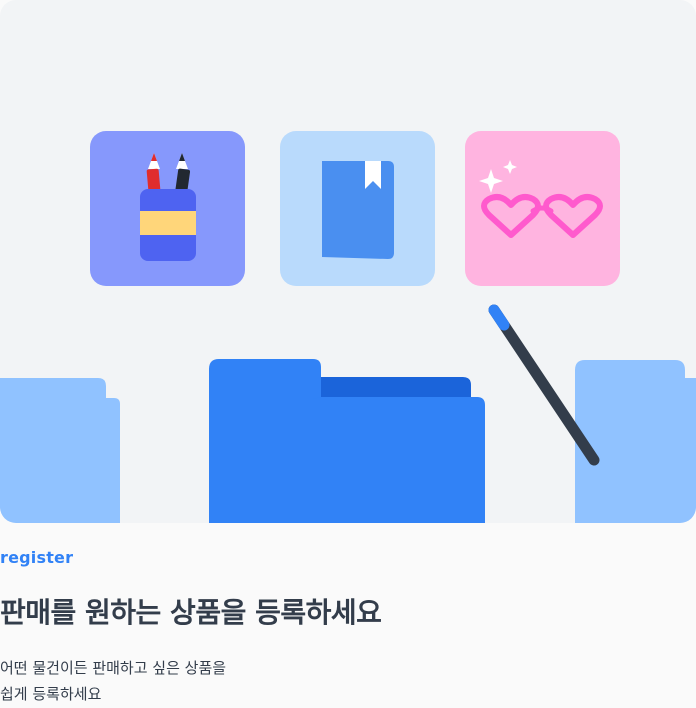  What do you see at coordinates (37, 557) in the screenshot?
I see `section-kicker: register` at bounding box center [37, 557].